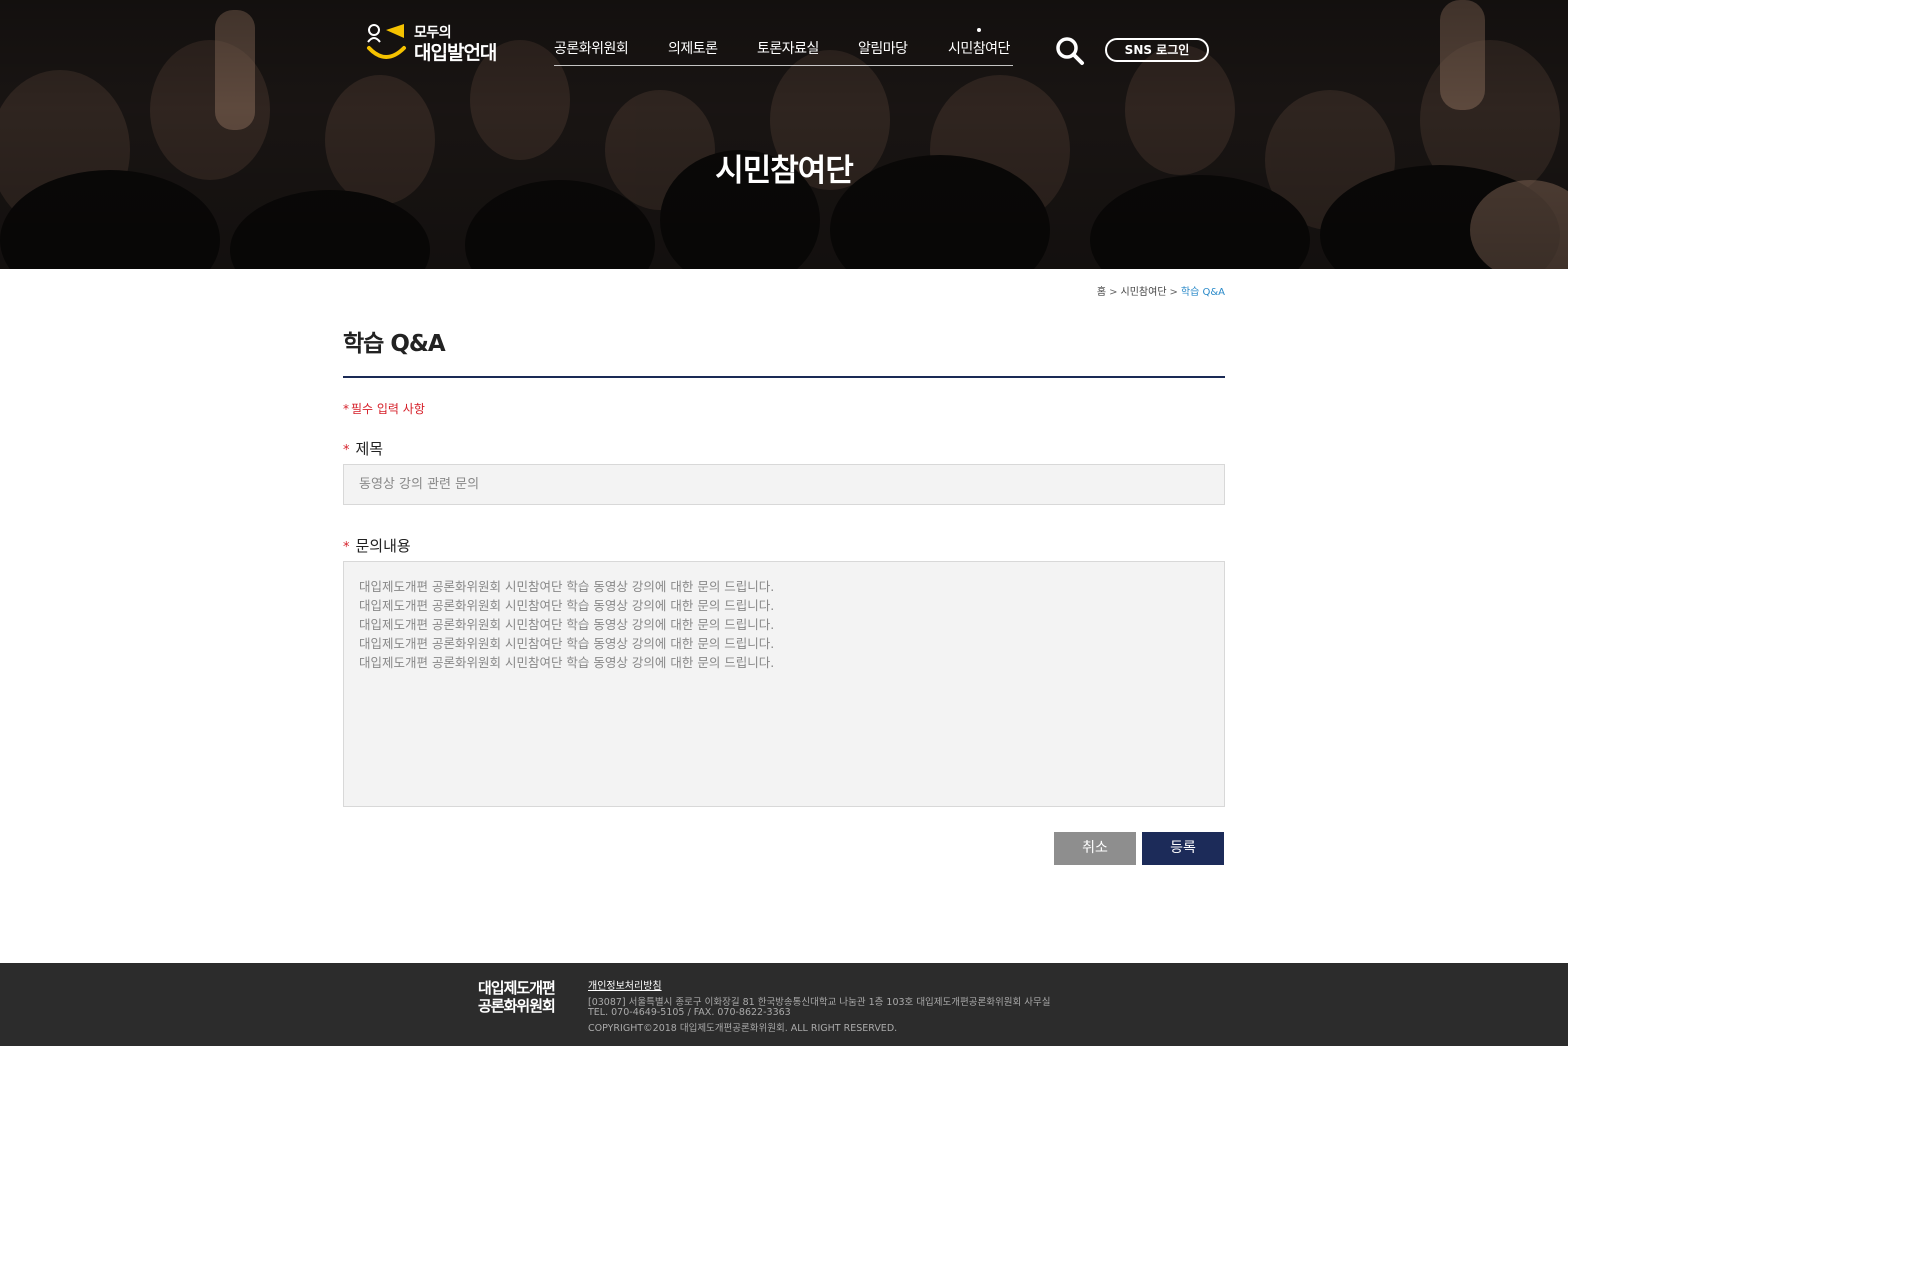  Describe the element at coordinates (784, 171) in the screenshot. I see `hero-title: 시민참여단` at that location.